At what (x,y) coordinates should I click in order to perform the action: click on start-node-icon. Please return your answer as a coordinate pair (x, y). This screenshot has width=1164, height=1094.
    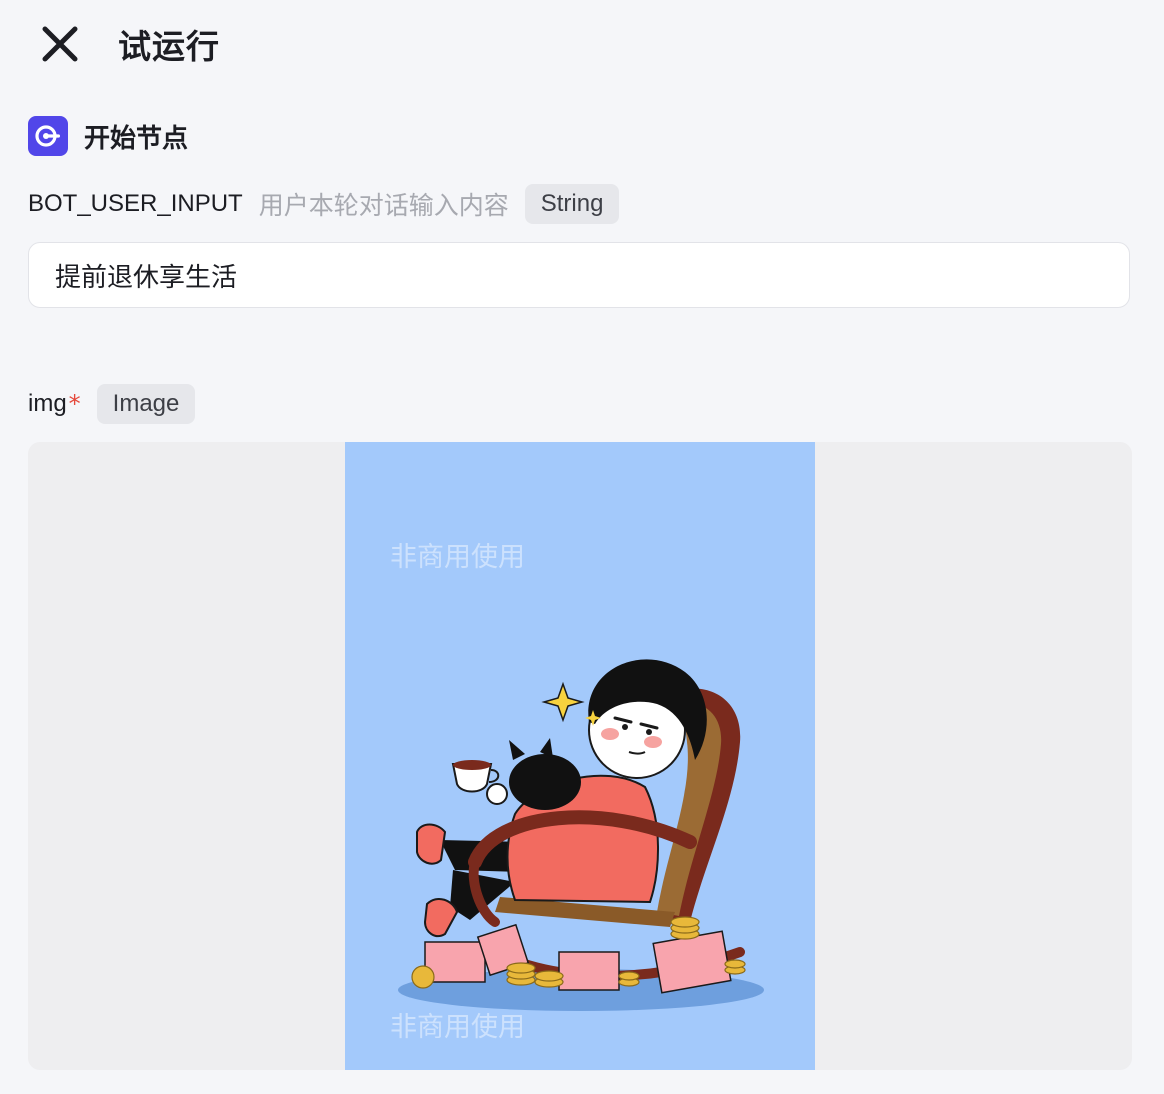
    Looking at the image, I should click on (48, 136).